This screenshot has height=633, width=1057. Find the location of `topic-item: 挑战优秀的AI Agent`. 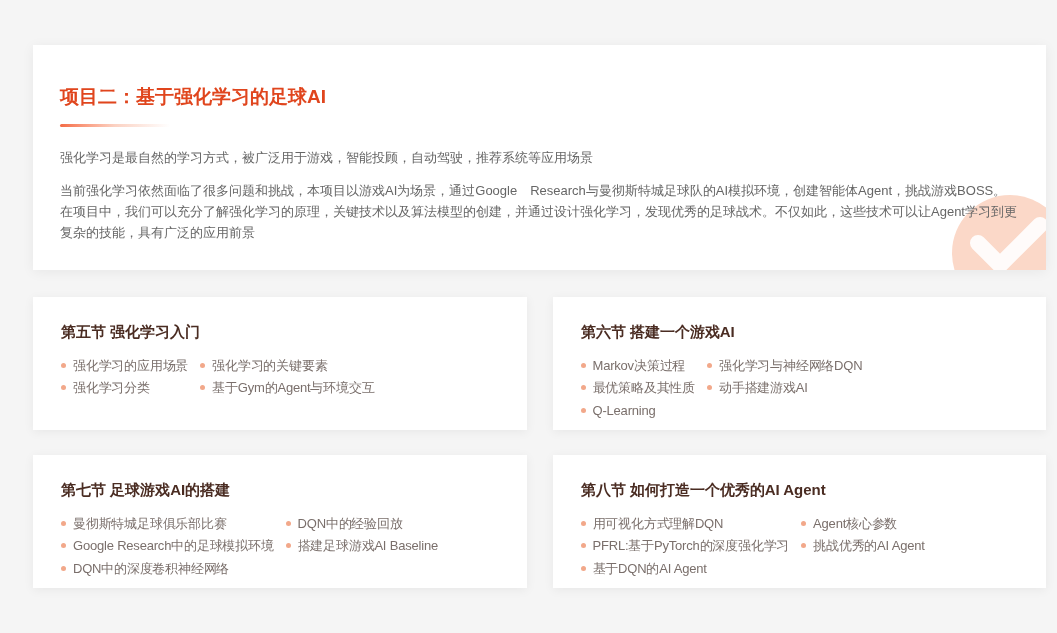

topic-item: 挑战优秀的AI Agent is located at coordinates (869, 546).